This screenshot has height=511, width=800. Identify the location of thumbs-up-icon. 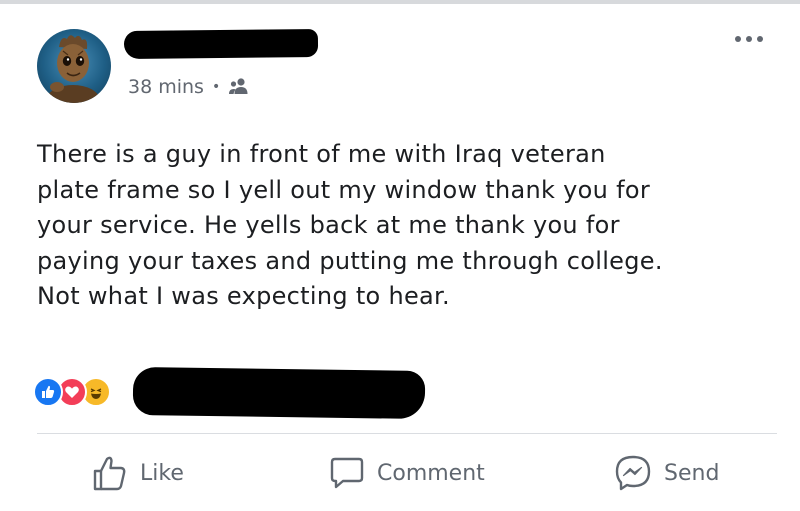
(109, 473).